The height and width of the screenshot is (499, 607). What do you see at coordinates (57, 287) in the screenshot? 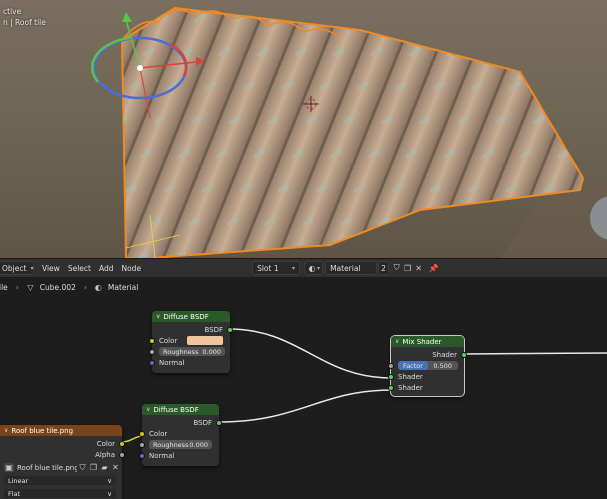
I see `breadcrumb-object: Cube.002` at bounding box center [57, 287].